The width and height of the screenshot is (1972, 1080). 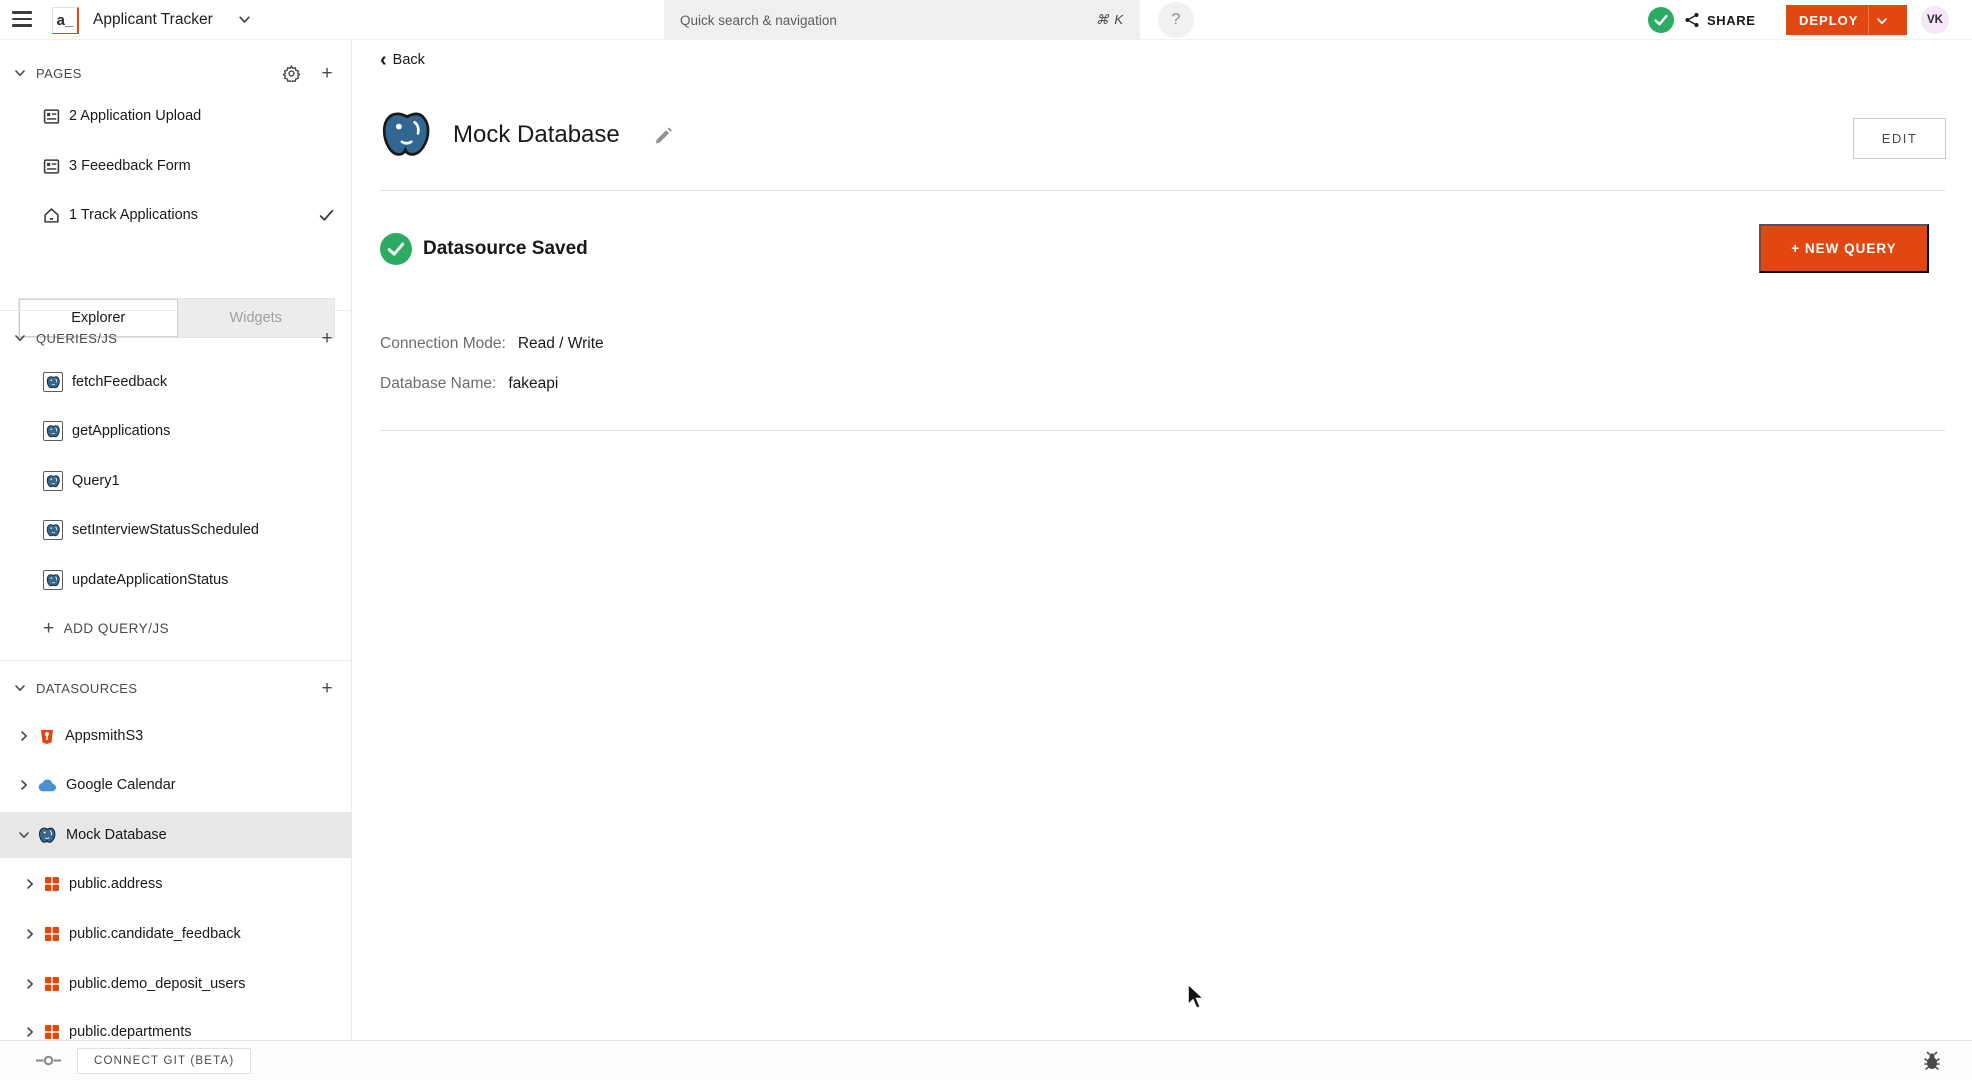 What do you see at coordinates (153, 20) in the screenshot?
I see `app-title: Applicant Tracker` at bounding box center [153, 20].